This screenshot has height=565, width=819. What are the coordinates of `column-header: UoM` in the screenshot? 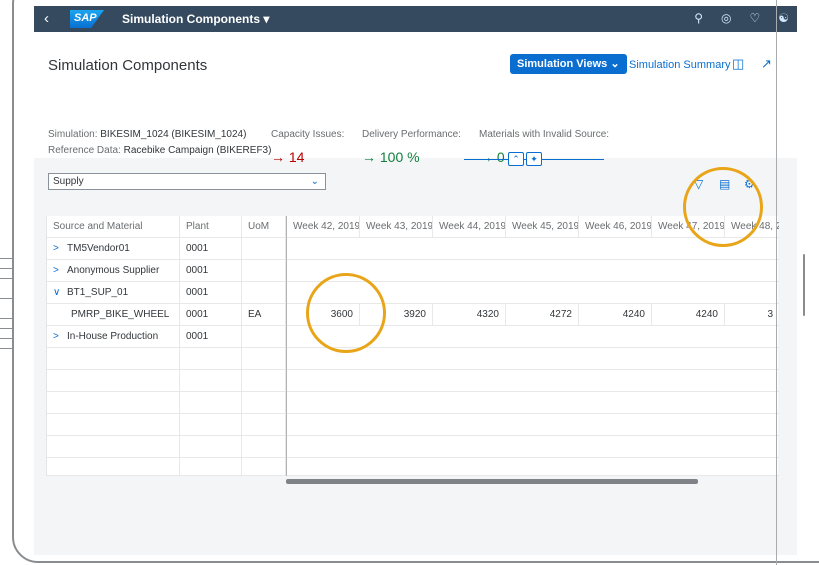 It's located at (264, 227).